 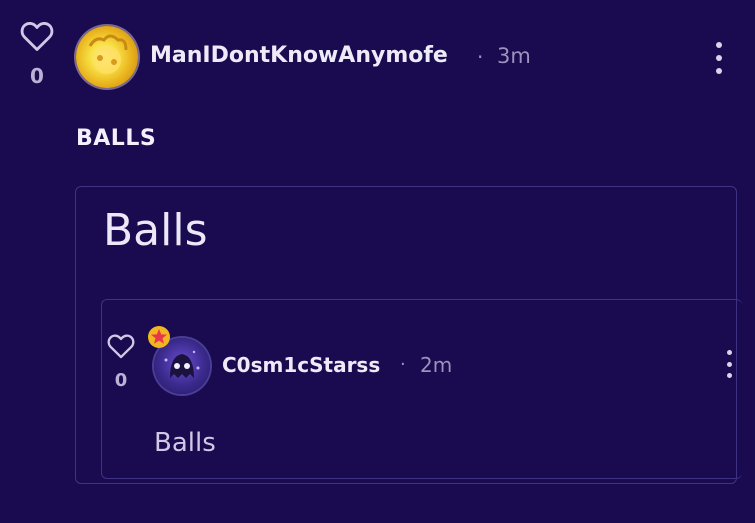 I want to click on like-heart-icon, so click(x=37, y=36).